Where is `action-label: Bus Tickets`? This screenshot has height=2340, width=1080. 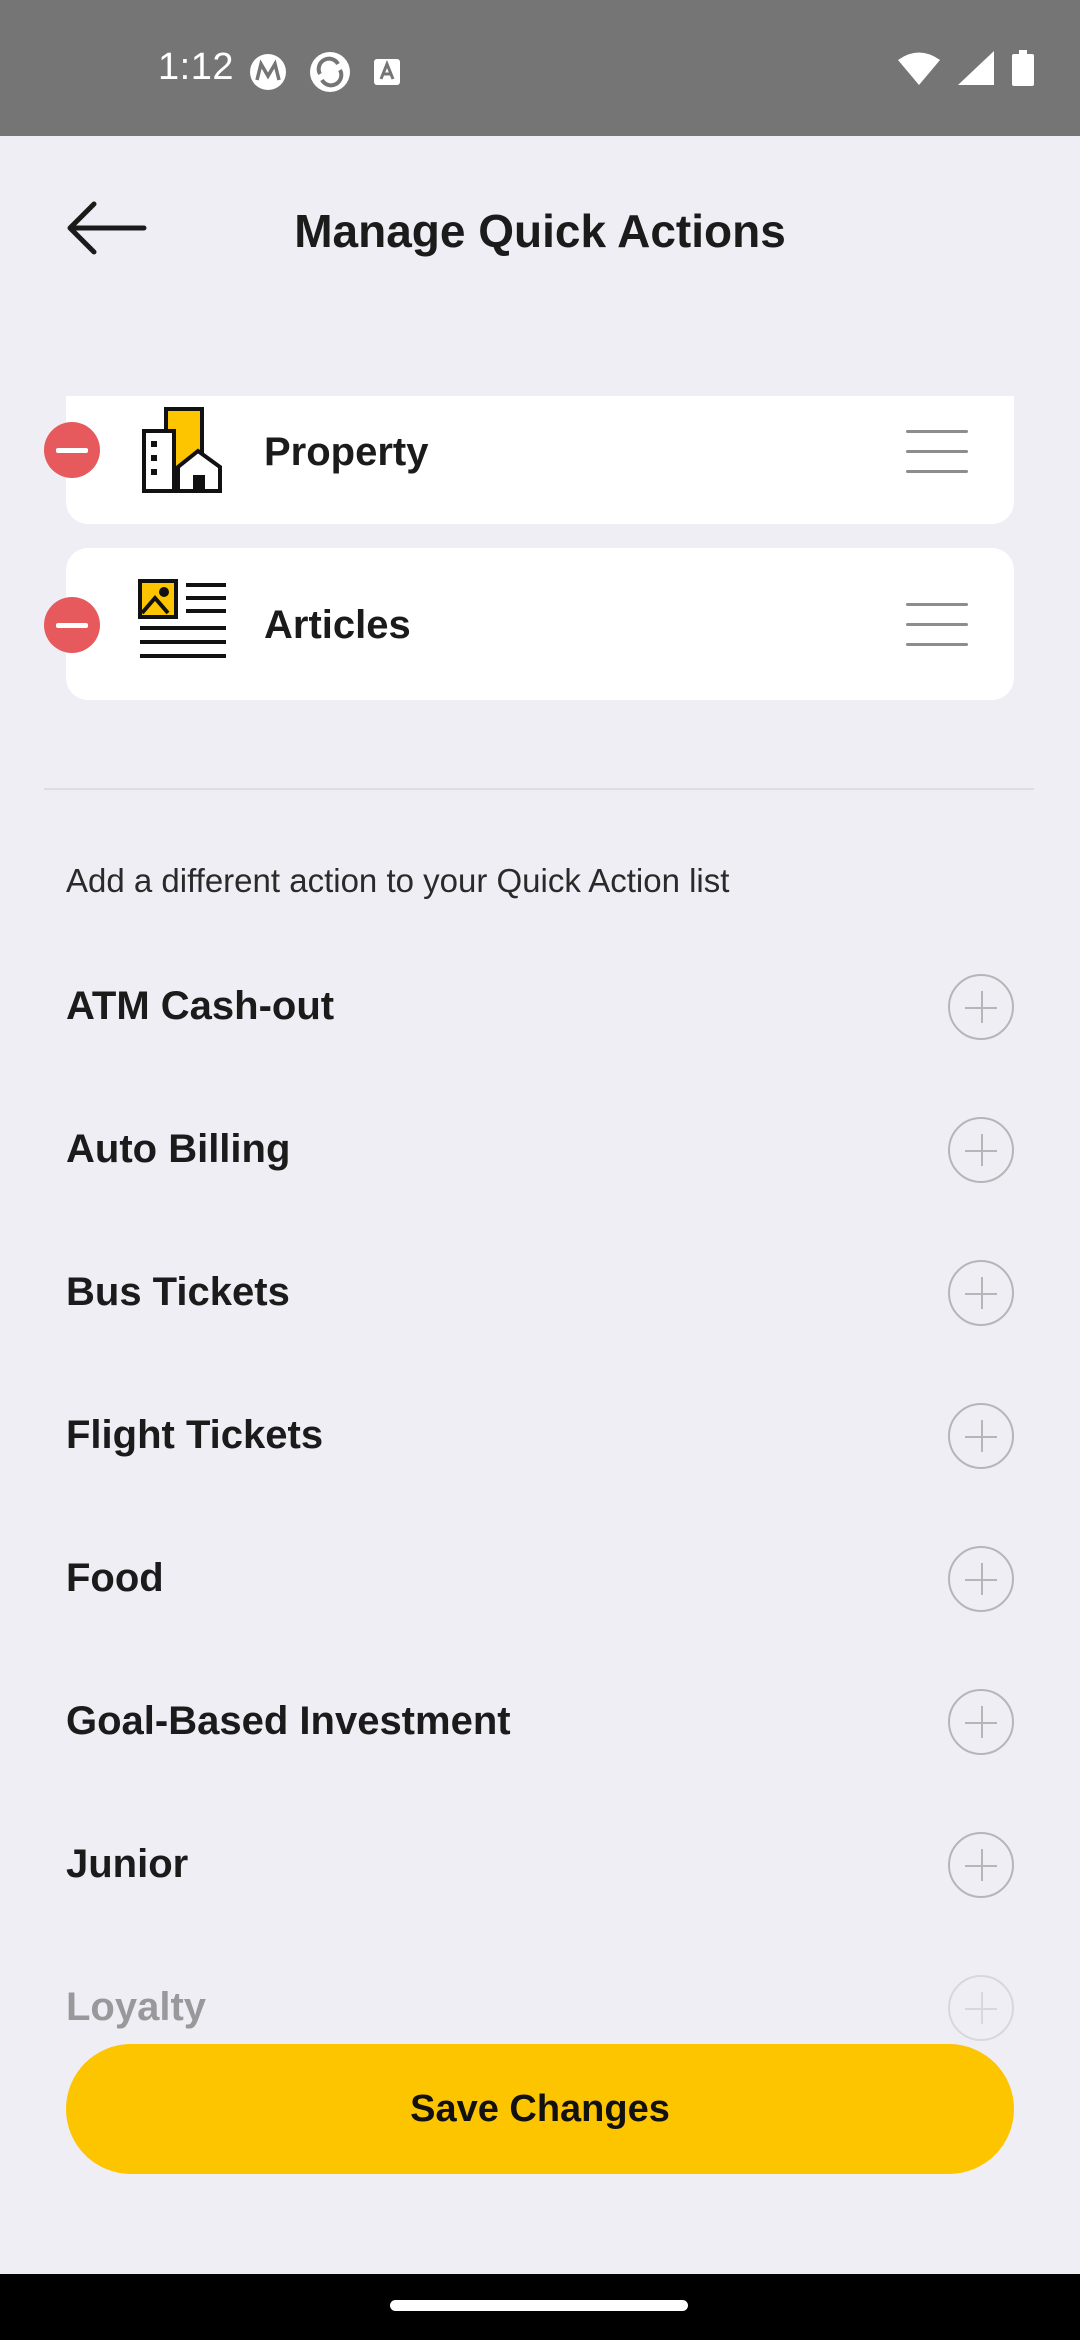
action-label: Bus Tickets is located at coordinates (178, 1292).